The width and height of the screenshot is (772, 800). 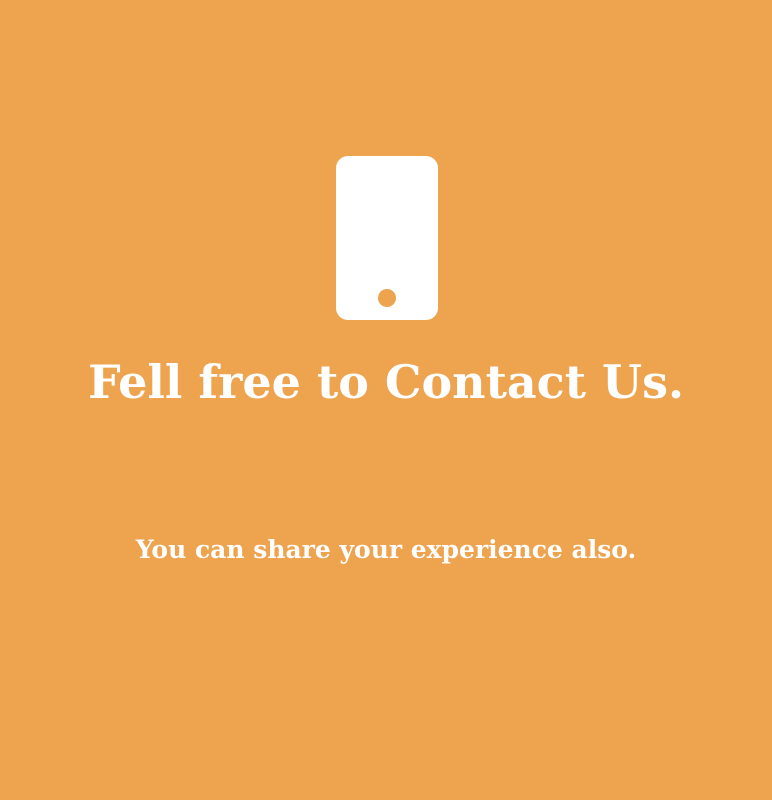 What do you see at coordinates (386, 549) in the screenshot?
I see `contact-subtitle: You can share your experience also.` at bounding box center [386, 549].